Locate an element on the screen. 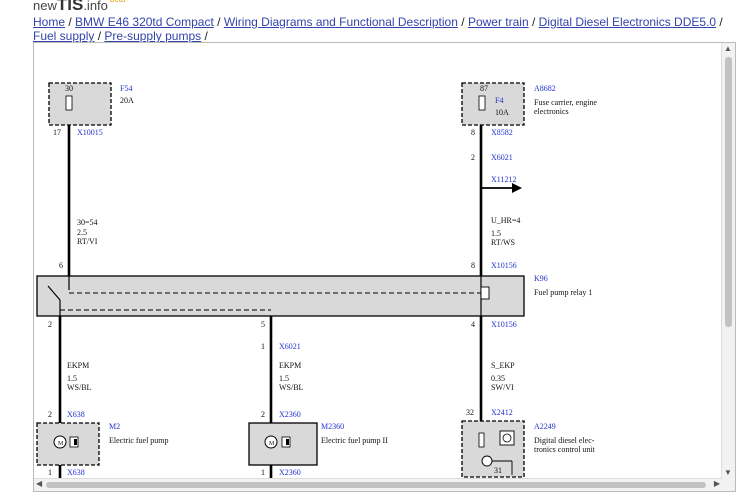 The image size is (753, 495). site-logo: newTIS.infobeta is located at coordinates (79, 5).